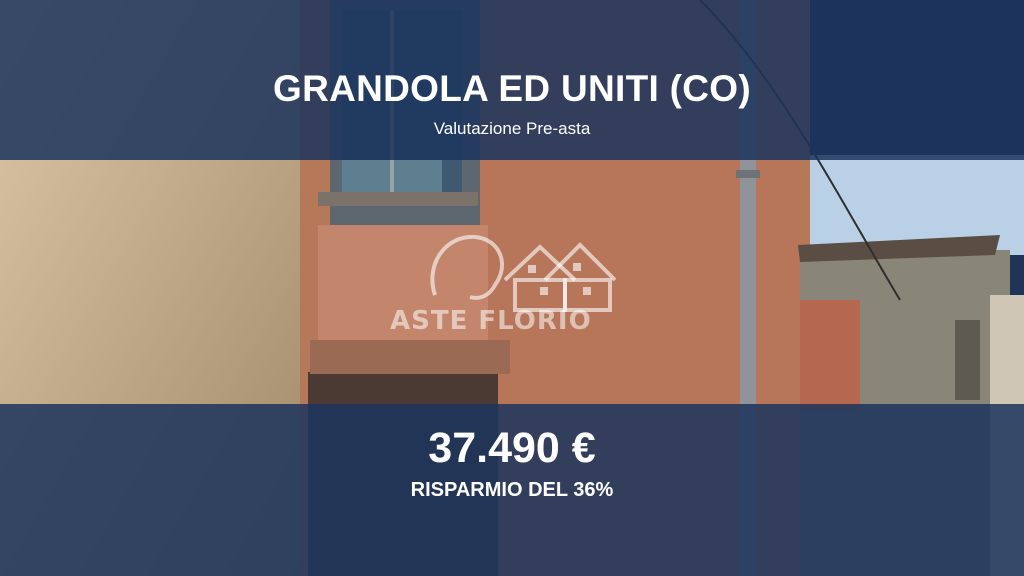 This screenshot has width=1024, height=576. What do you see at coordinates (512, 88) in the screenshot?
I see `location-title: GRANDOLA ED UNITI (CO)` at bounding box center [512, 88].